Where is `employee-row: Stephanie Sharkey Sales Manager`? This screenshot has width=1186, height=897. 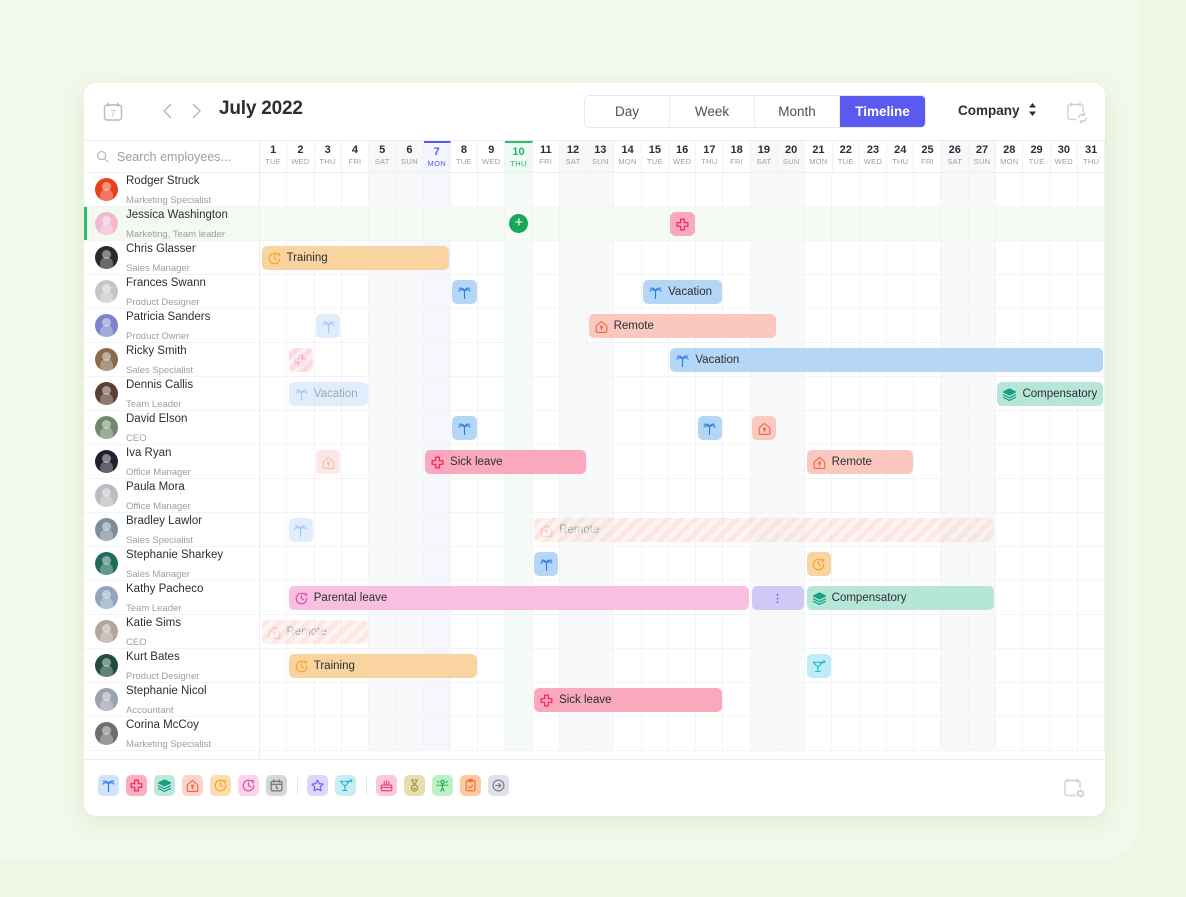 employee-row: Stephanie Sharkey Sales Manager is located at coordinates (171, 564).